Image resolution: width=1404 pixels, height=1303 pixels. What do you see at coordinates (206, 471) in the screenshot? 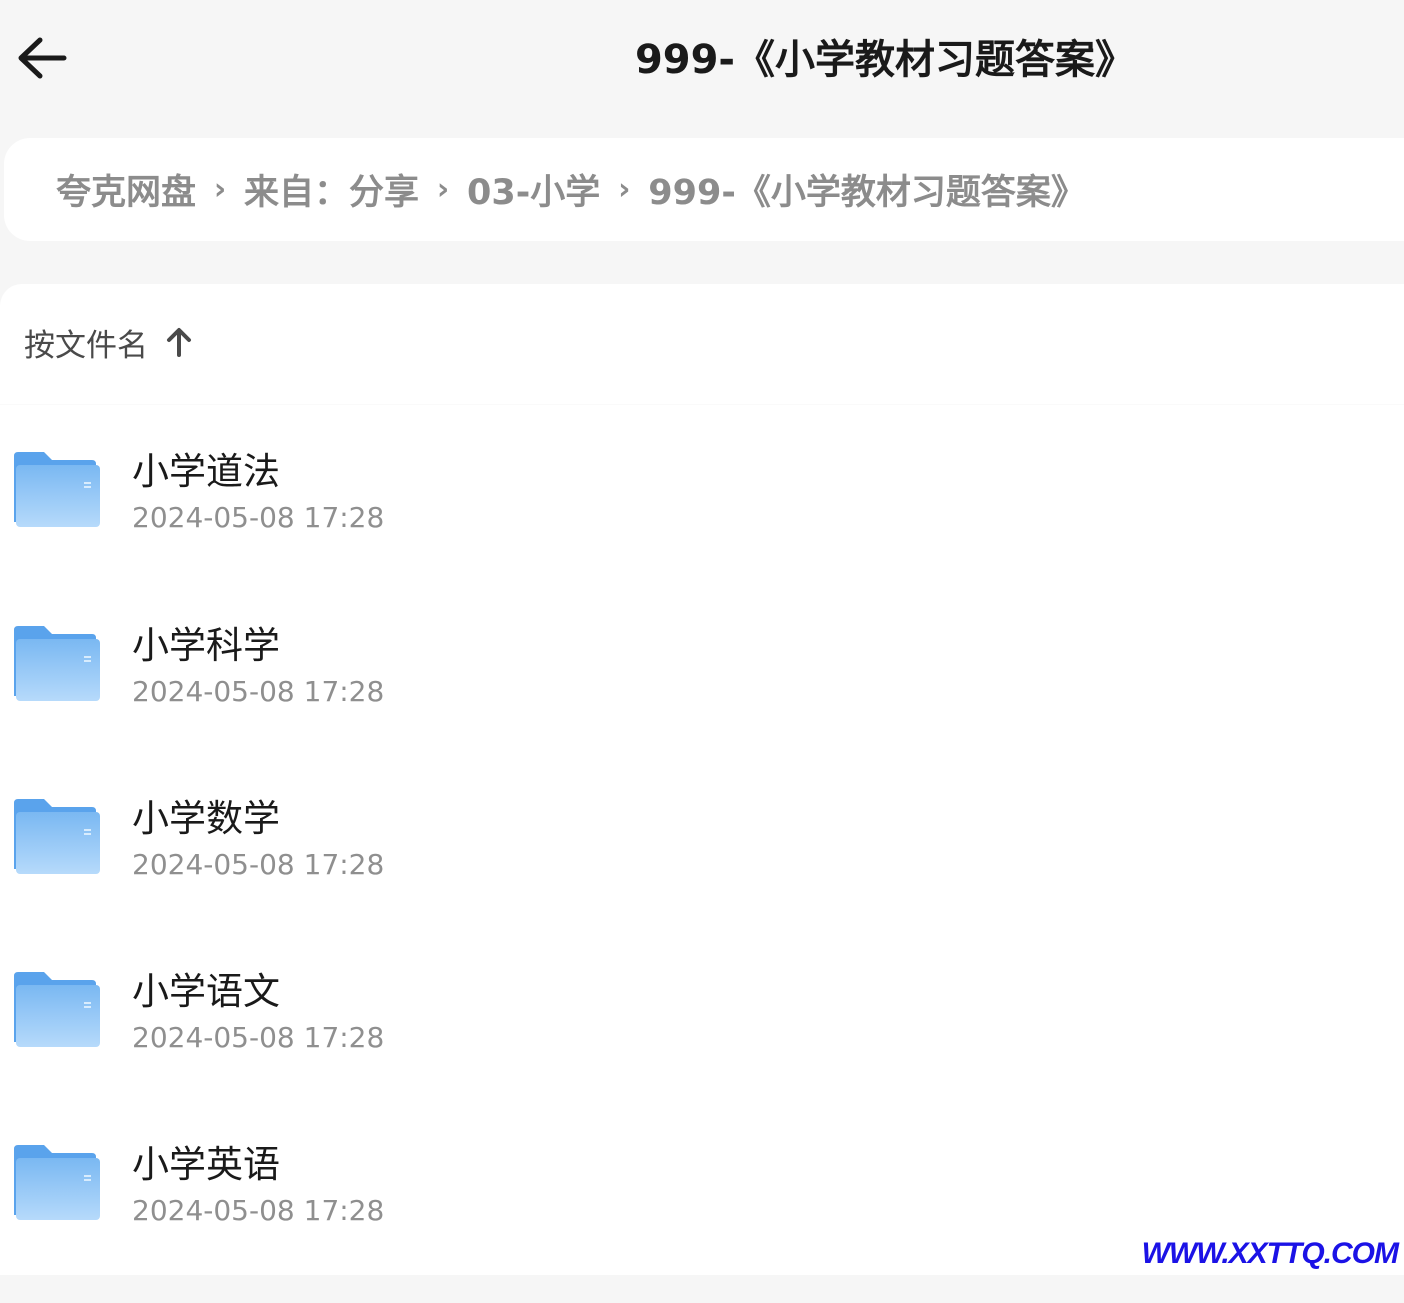
I see `file-name: 小学道法` at bounding box center [206, 471].